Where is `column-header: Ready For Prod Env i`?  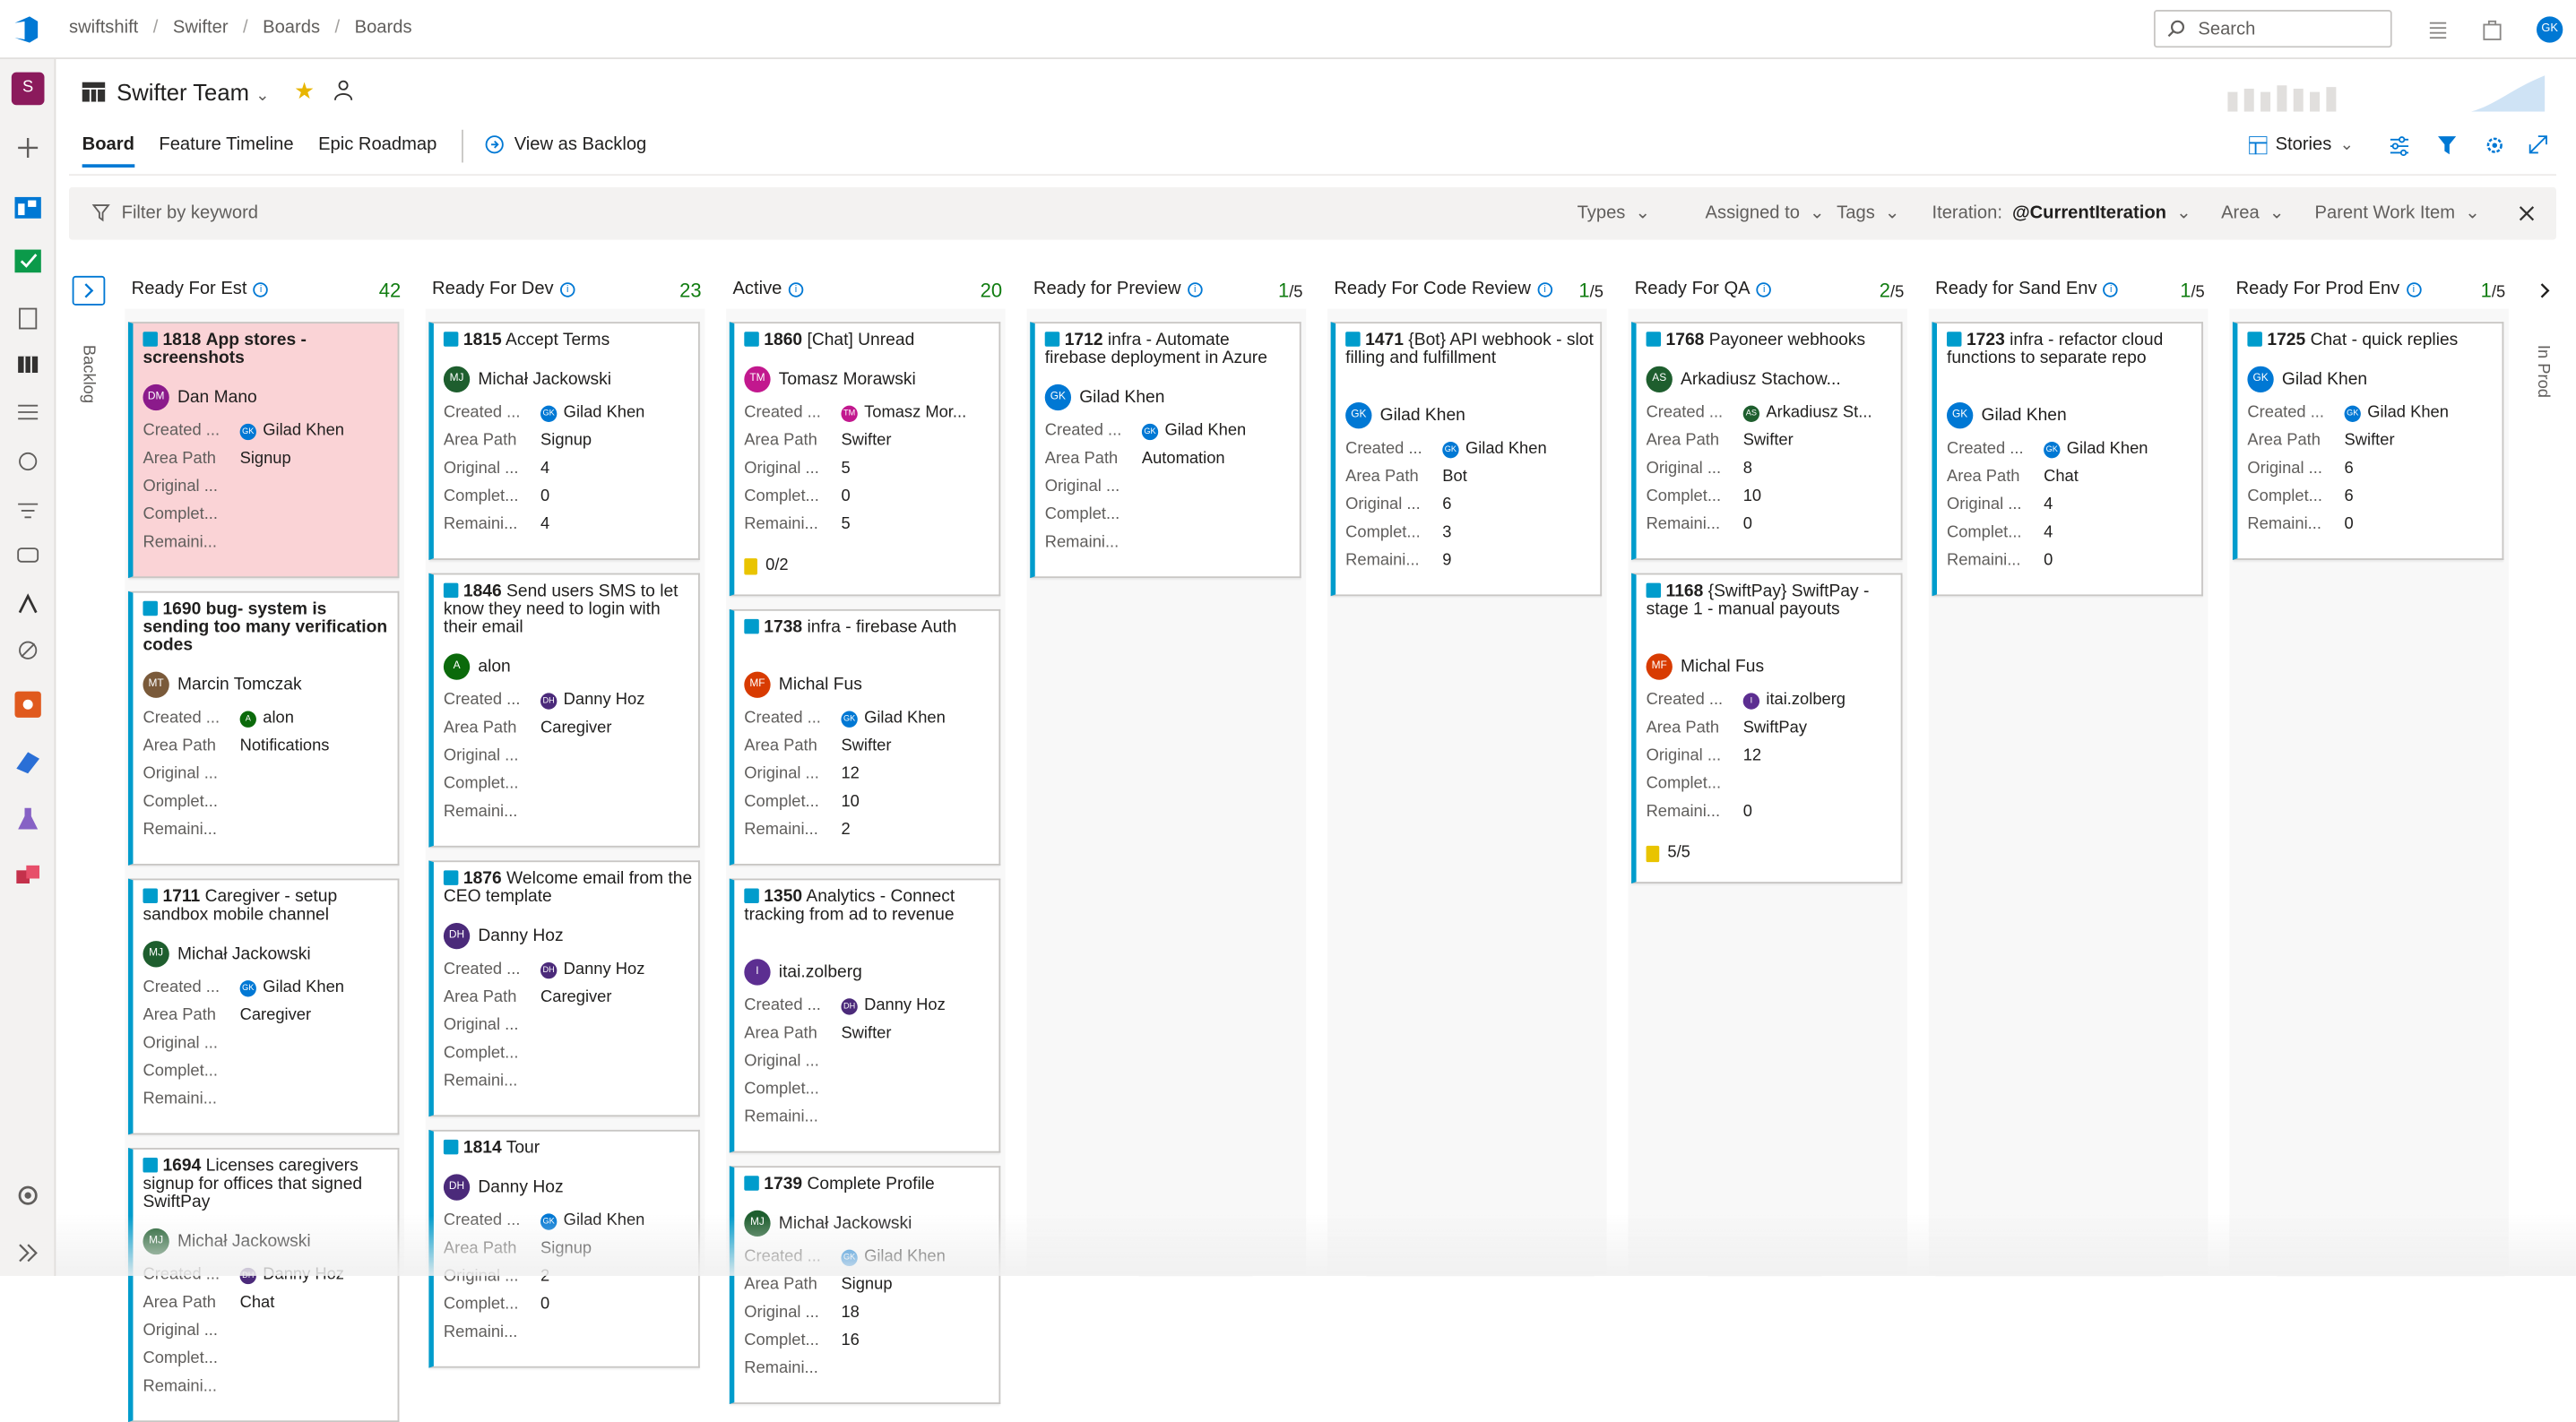
column-header: Ready For Prod Env i is located at coordinates (2329, 293).